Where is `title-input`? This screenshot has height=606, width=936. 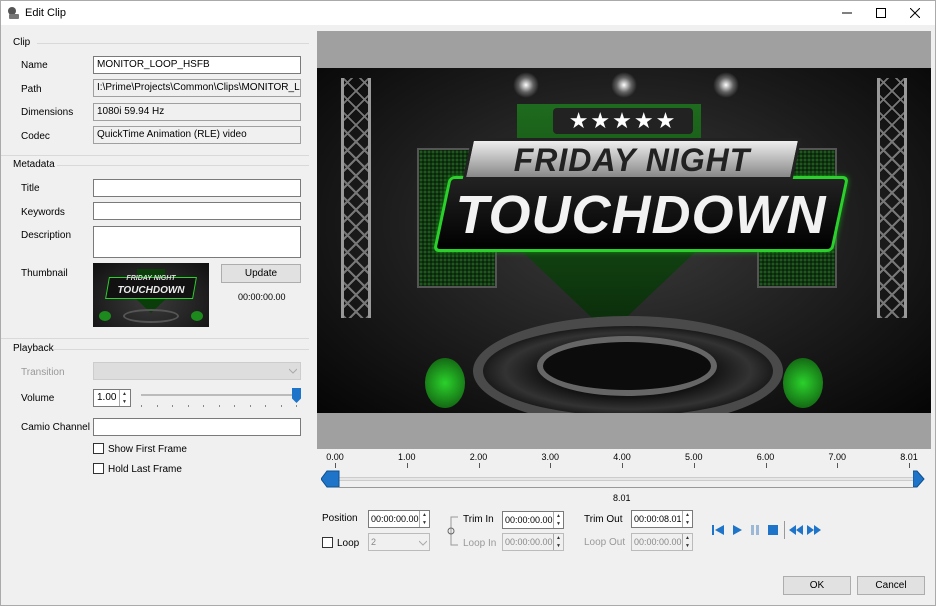 title-input is located at coordinates (197, 188).